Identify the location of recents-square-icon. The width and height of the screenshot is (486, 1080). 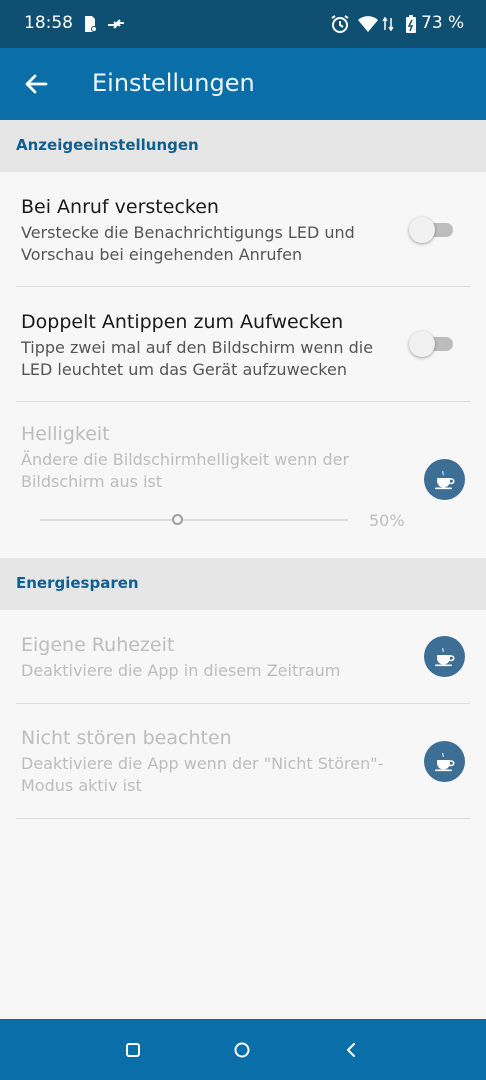
(133, 1050).